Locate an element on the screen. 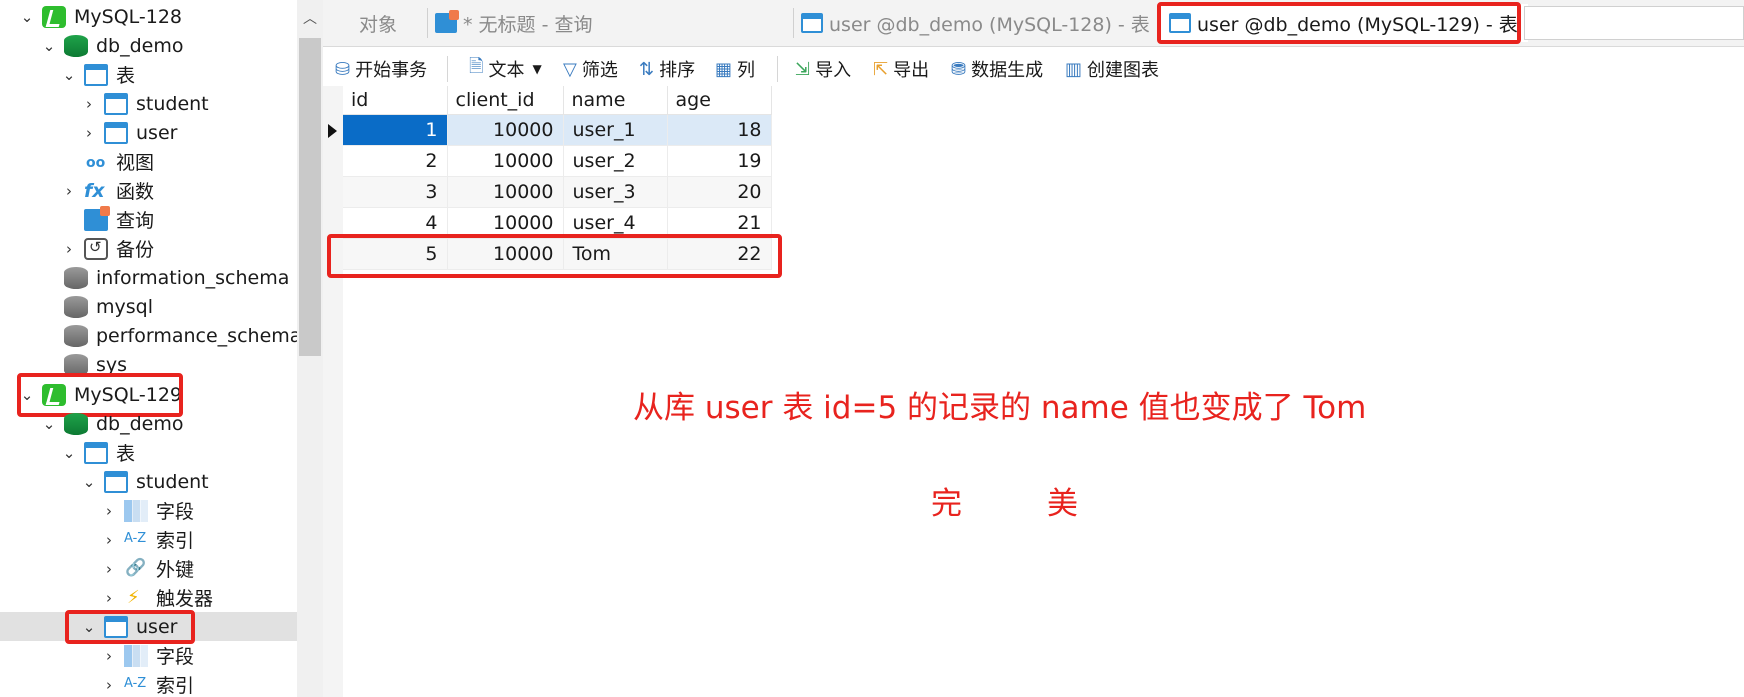  document-icon: 🗎 is located at coordinates (476, 66).